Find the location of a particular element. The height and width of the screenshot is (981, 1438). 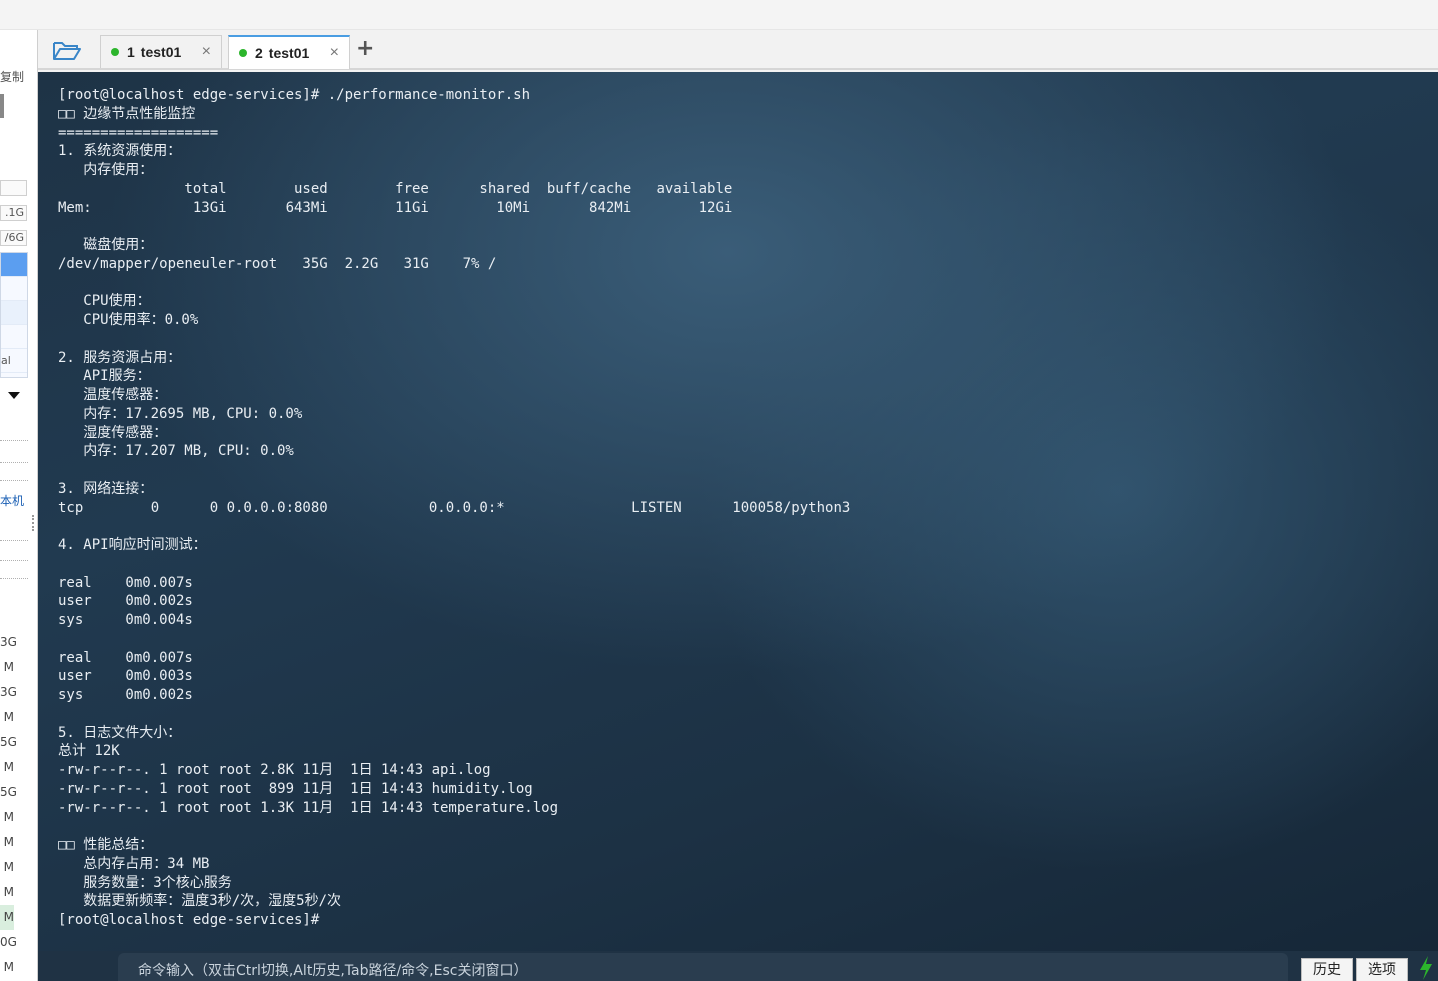

lightning-icon is located at coordinates (1426, 968).